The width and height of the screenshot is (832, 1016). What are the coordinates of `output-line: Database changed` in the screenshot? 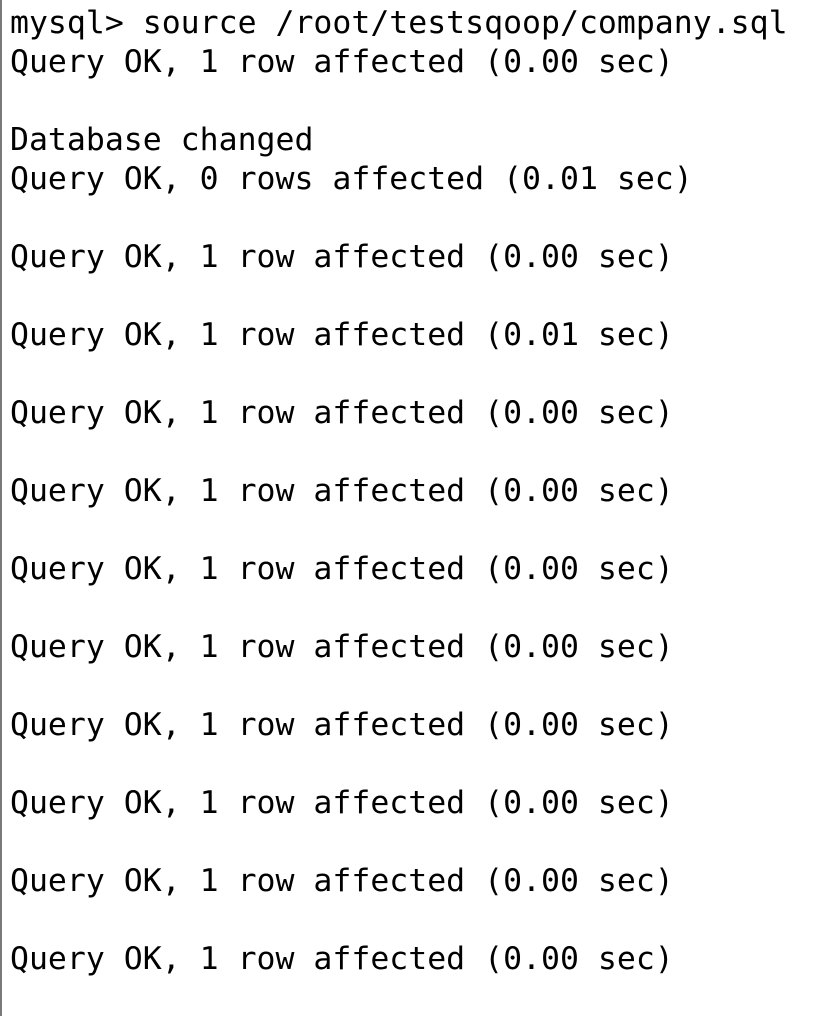 It's located at (162, 140).